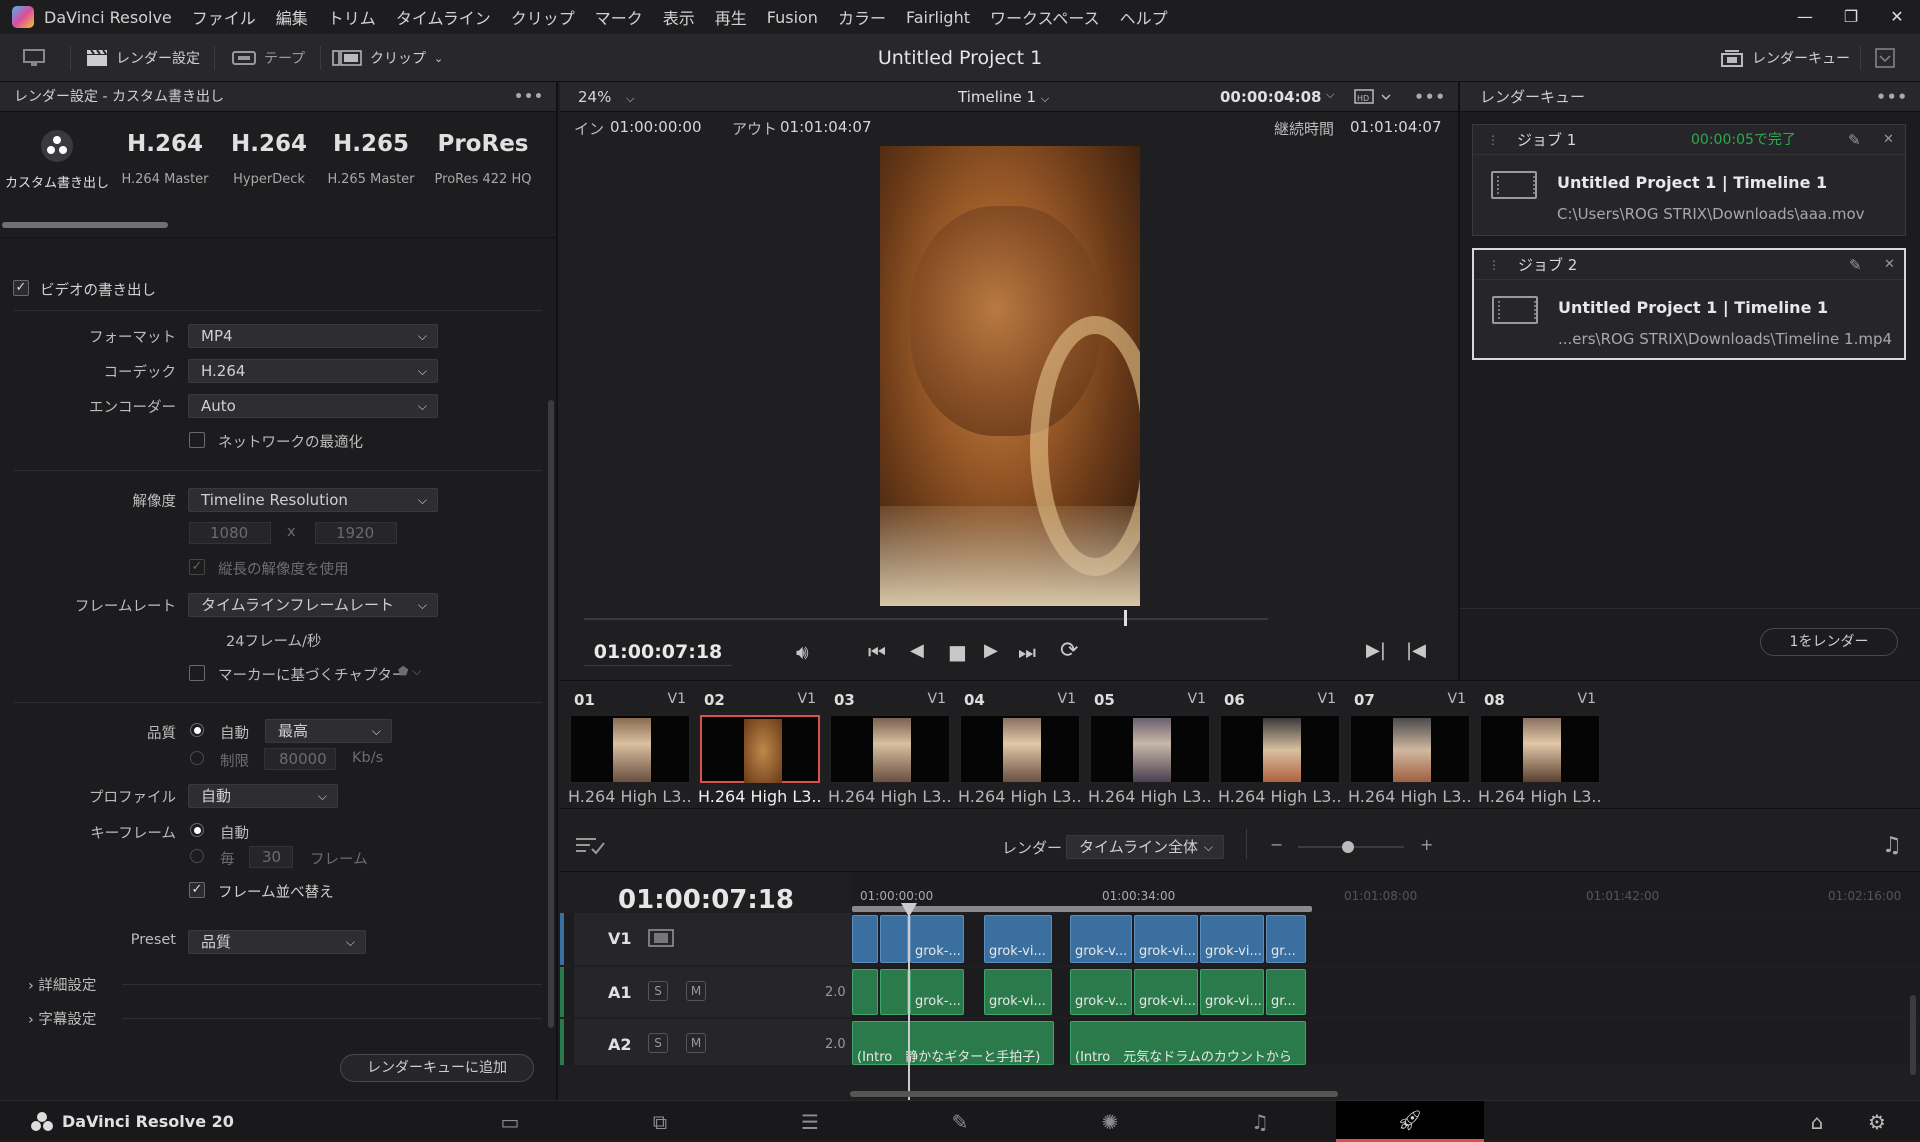 This screenshot has width=1920, height=1142. Describe the element at coordinates (810, 1121) in the screenshot. I see `edit-page-icon: ☰` at that location.